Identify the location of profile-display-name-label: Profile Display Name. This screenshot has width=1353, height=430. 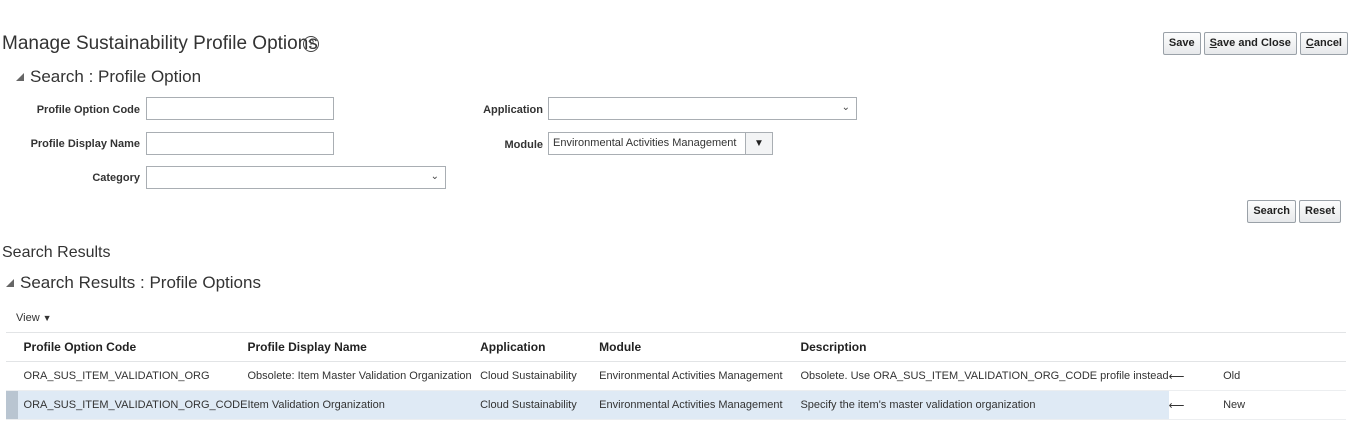
(85, 144).